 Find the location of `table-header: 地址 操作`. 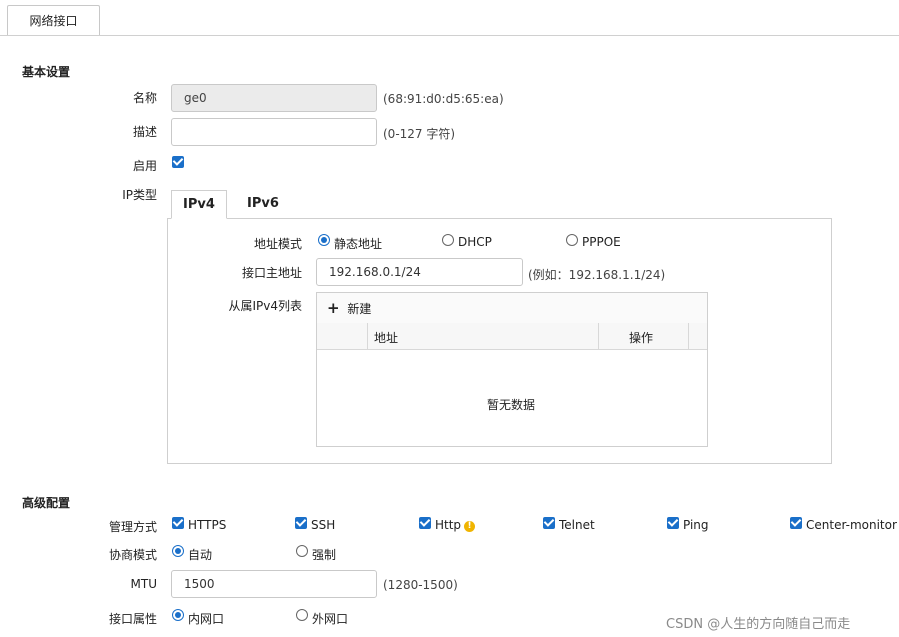

table-header: 地址 操作 is located at coordinates (512, 336).